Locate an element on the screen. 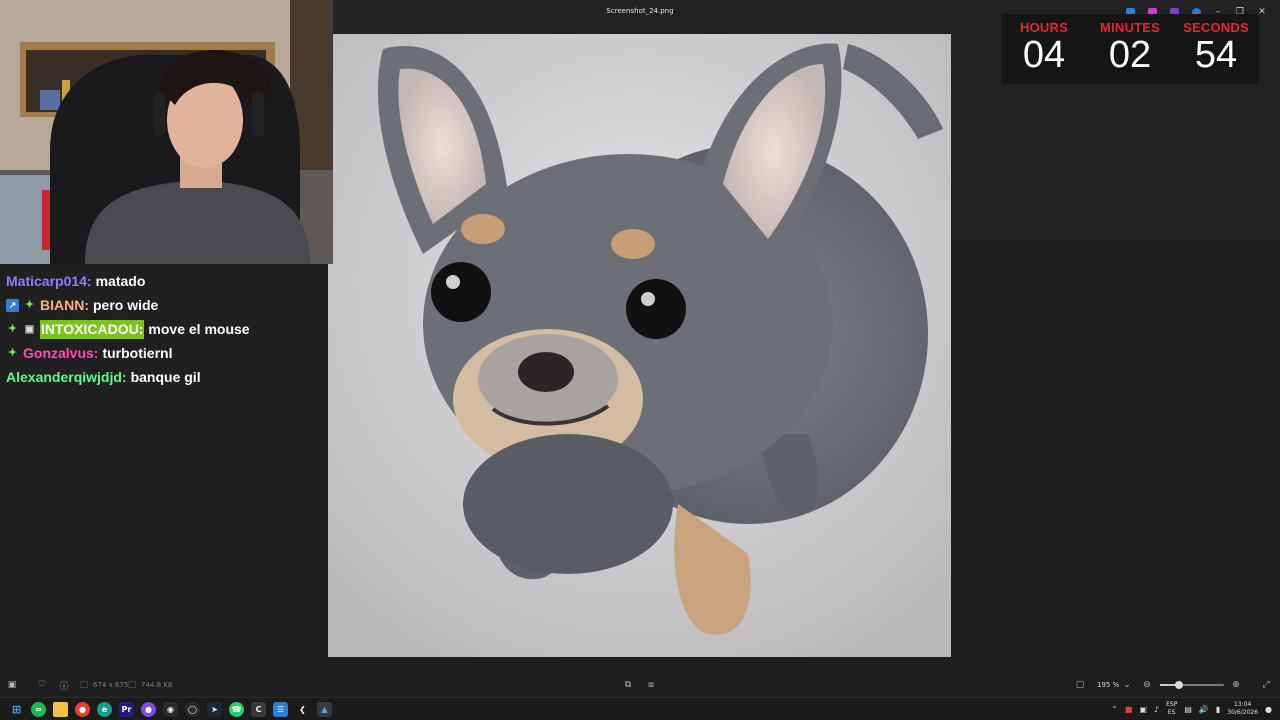 Image resolution: width=1280 pixels, height=720 pixels. chat-username: Maticarp014: is located at coordinates (49, 281).